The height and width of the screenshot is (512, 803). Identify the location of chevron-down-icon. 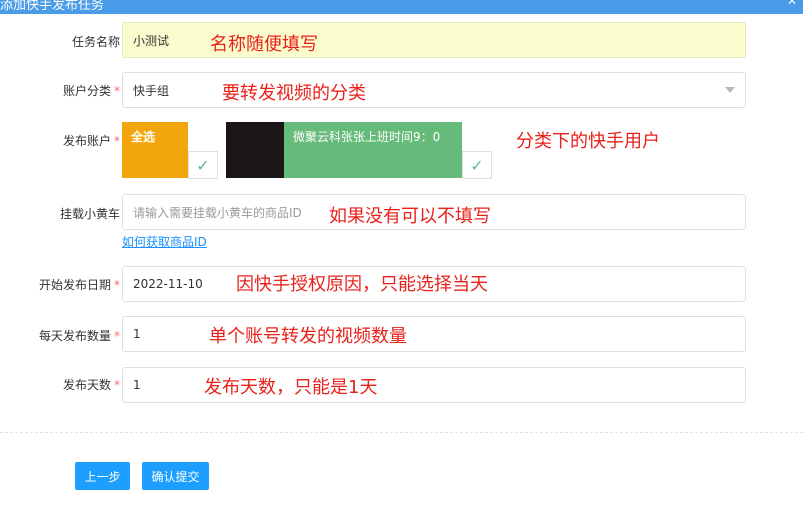
(730, 90).